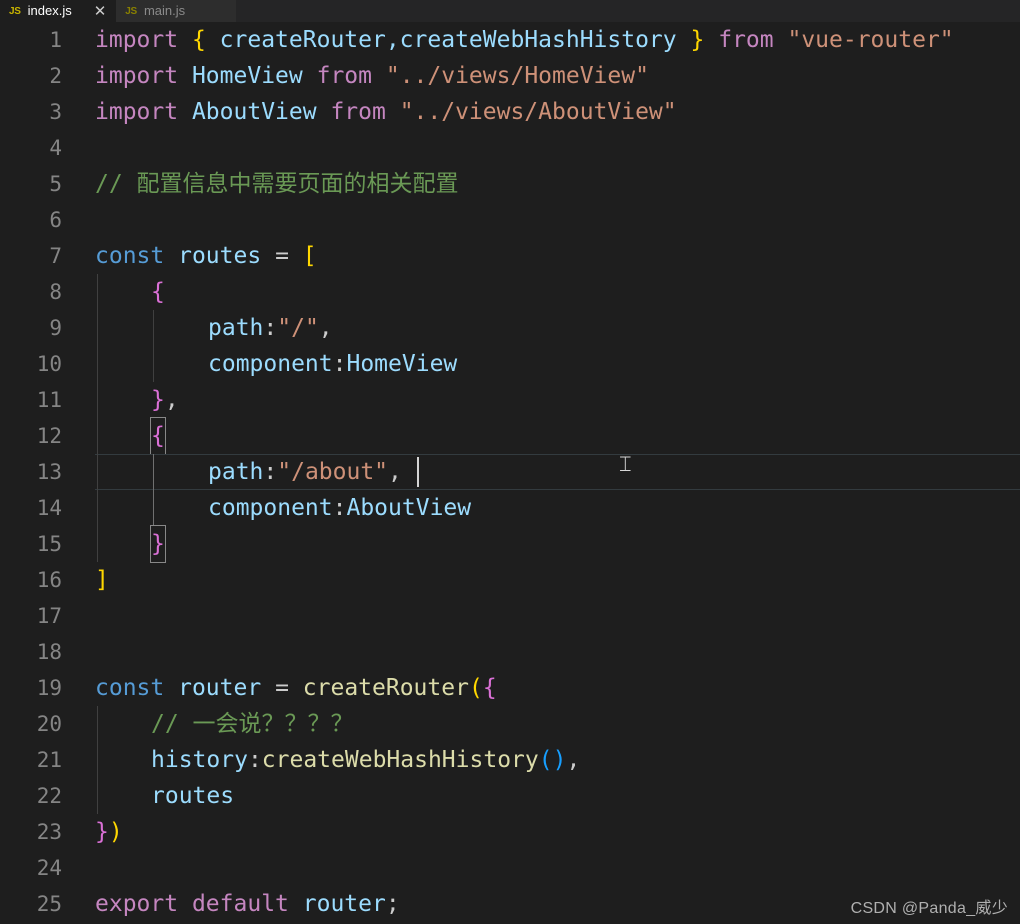 This screenshot has width=1020, height=924. Describe the element at coordinates (510, 868) in the screenshot. I see `code-line: 24` at that location.